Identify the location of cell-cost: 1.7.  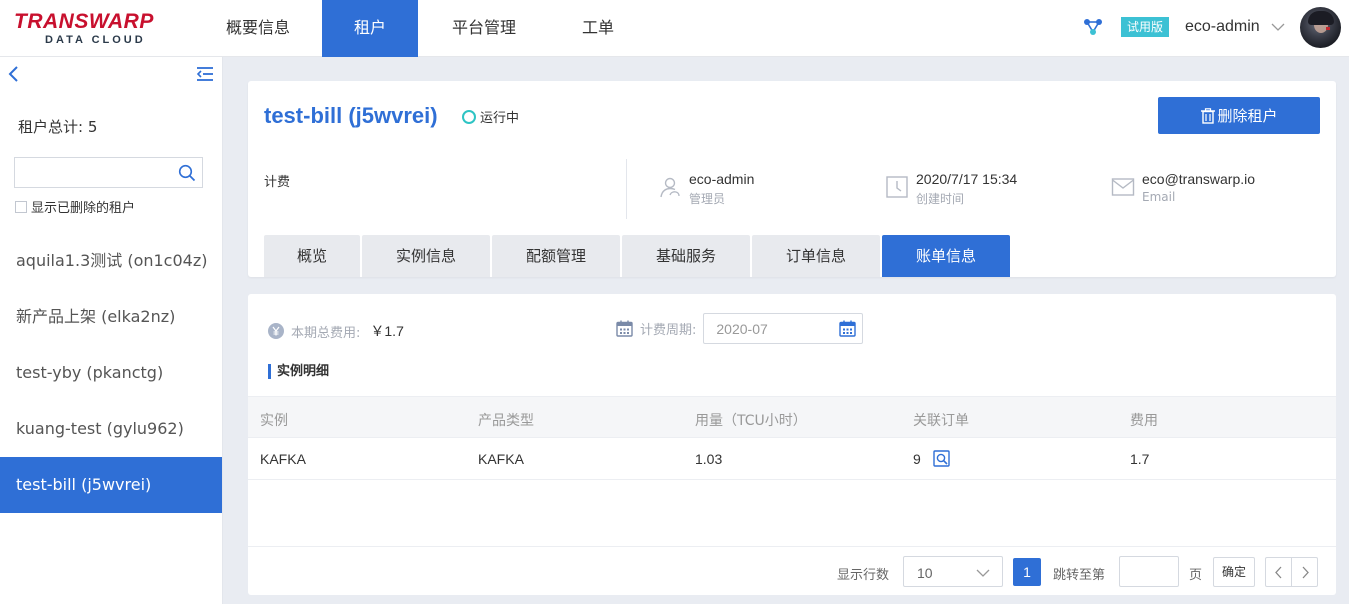
(1140, 459).